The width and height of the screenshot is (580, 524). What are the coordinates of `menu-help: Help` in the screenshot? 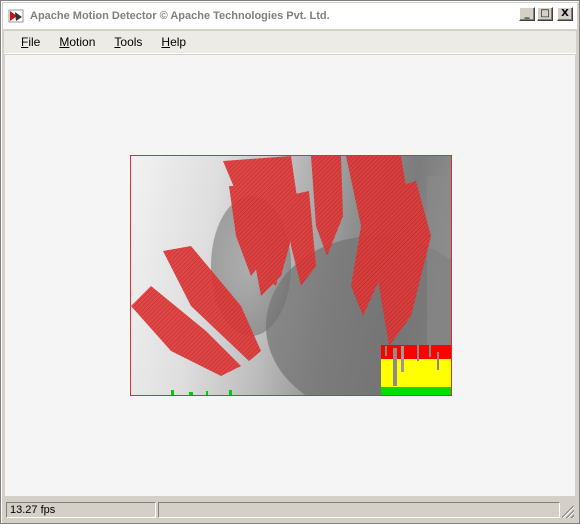 It's located at (173, 42).